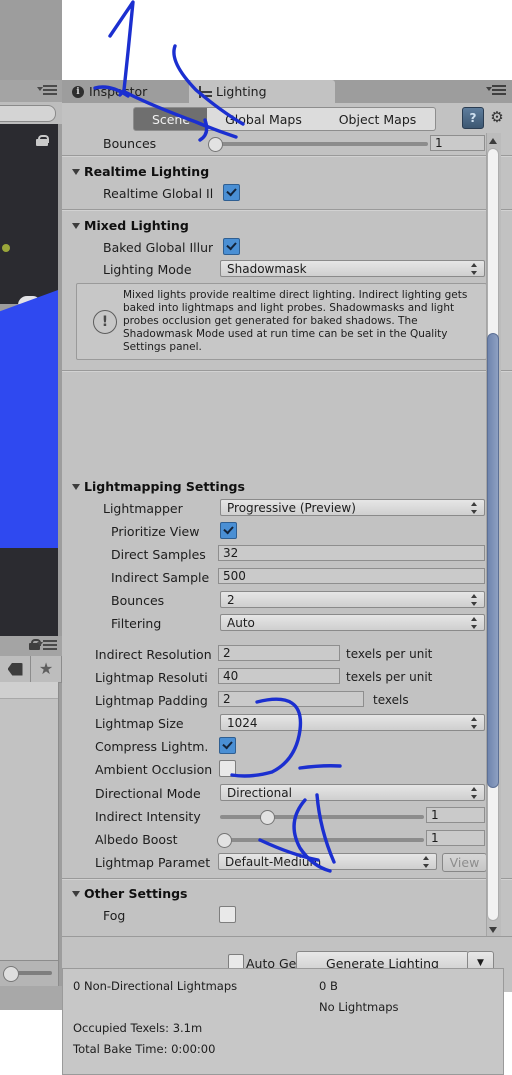 This screenshot has height=1075, width=512. I want to click on lightmap-padding-input: 2, so click(291, 699).